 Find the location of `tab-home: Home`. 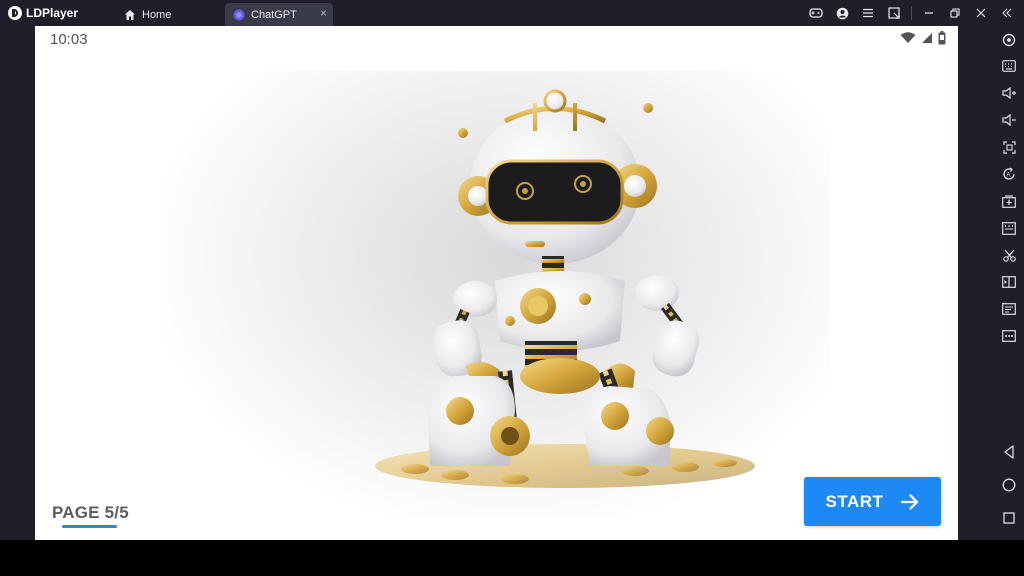

tab-home: Home is located at coordinates (167, 14).